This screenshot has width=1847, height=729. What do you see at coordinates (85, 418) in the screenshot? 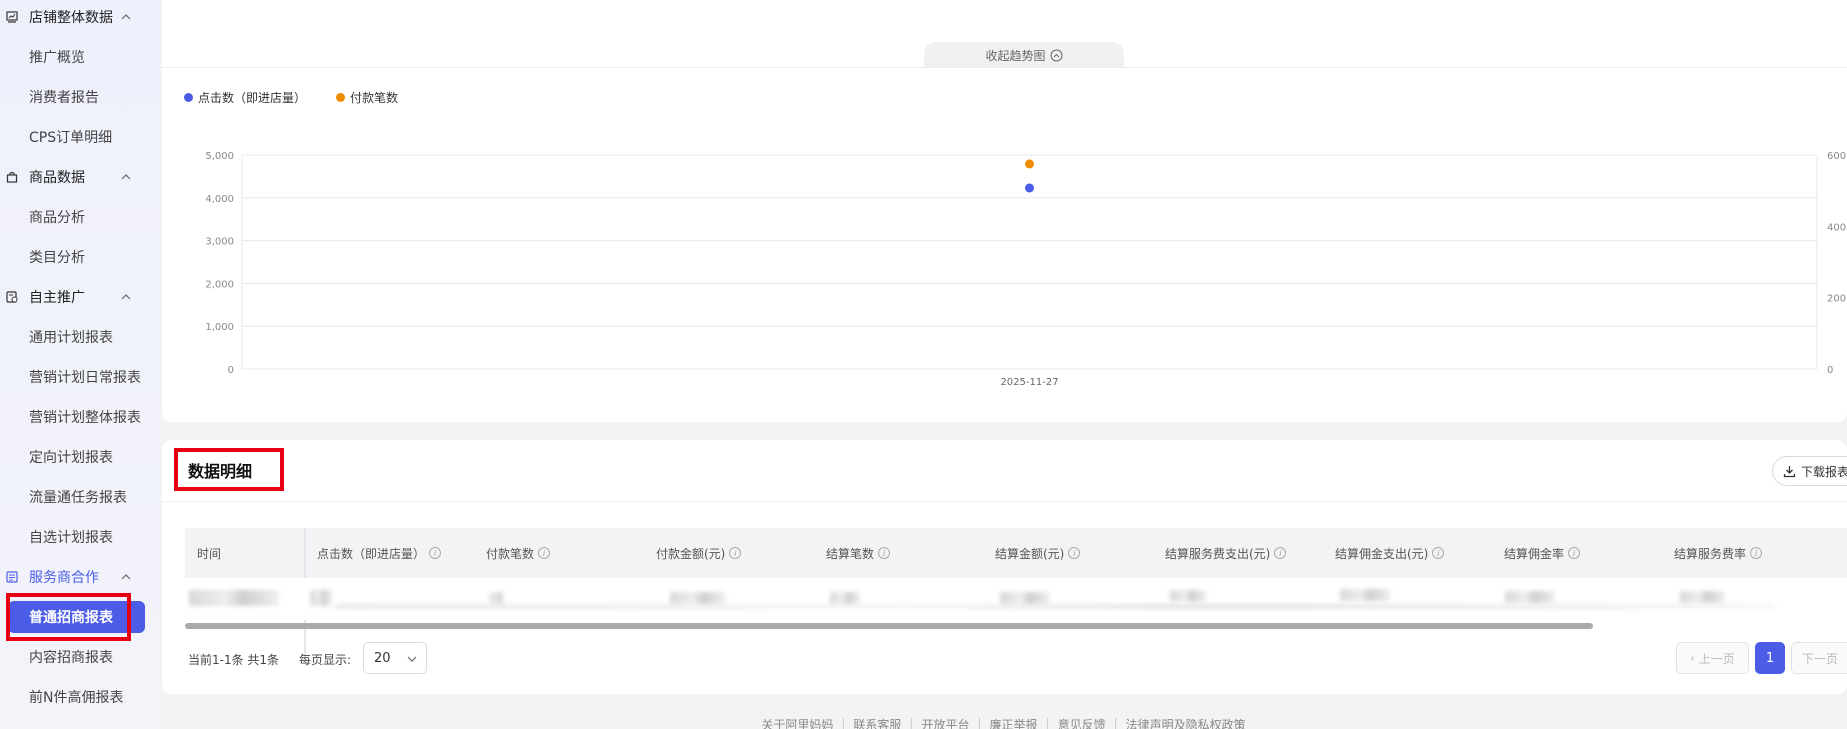
I see `sidebar-item-label: 营销计划整体报表` at bounding box center [85, 418].